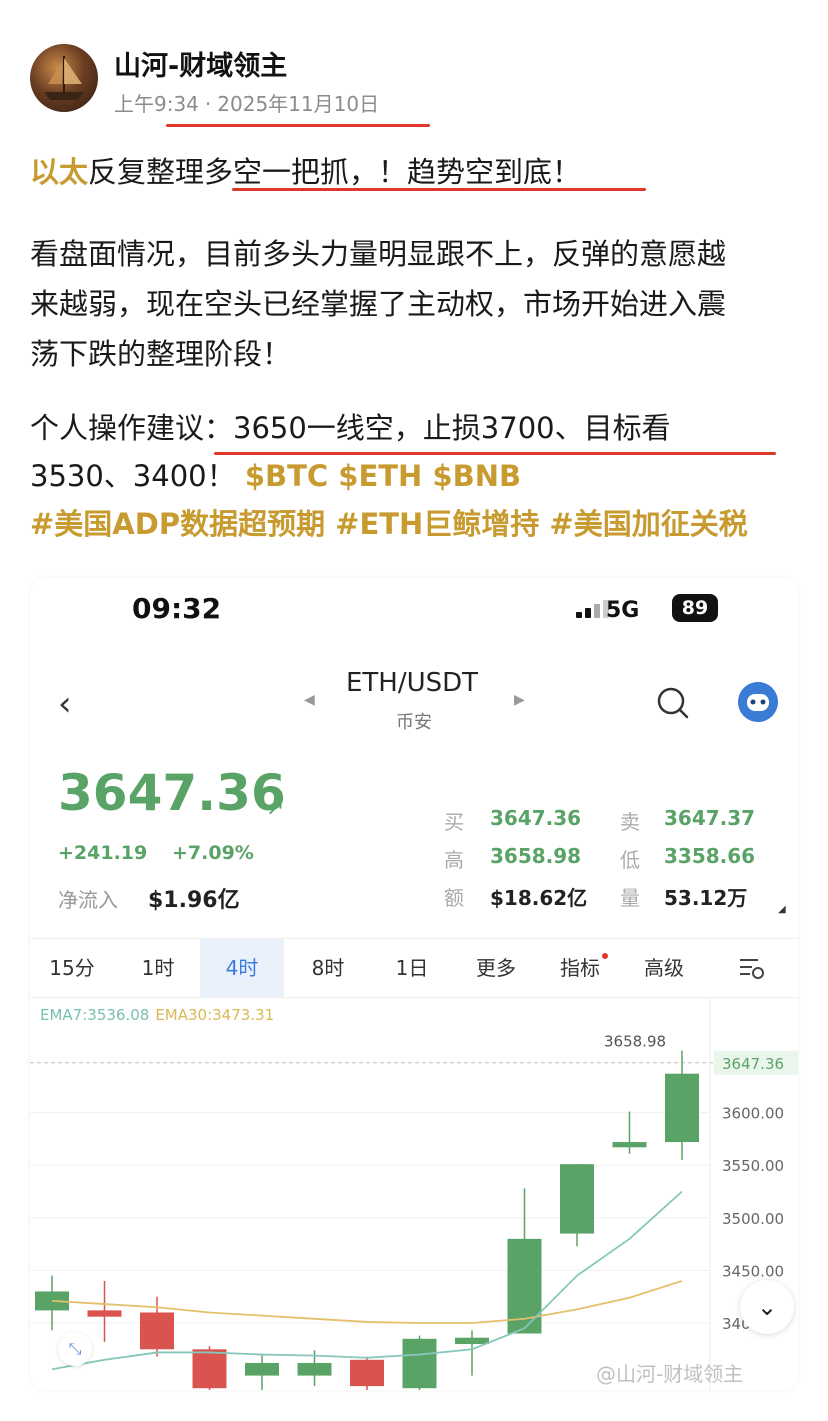 Image resolution: width=828 pixels, height=1421 pixels. What do you see at coordinates (539, 898) in the screenshot?
I see `quote-value: $18.62亿` at bounding box center [539, 898].